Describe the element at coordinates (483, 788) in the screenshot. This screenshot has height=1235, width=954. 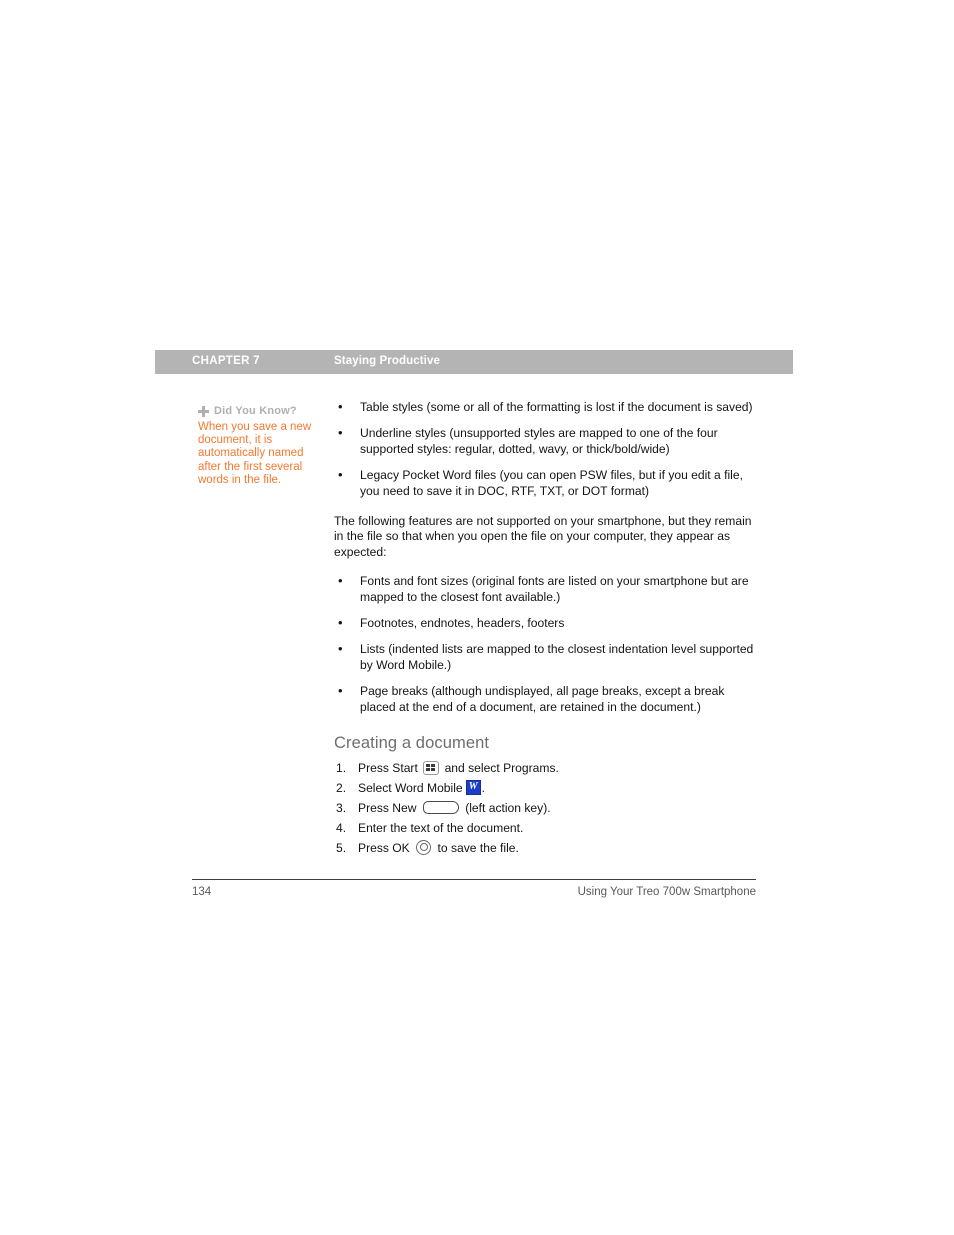
I see `step-text-after: .` at that location.